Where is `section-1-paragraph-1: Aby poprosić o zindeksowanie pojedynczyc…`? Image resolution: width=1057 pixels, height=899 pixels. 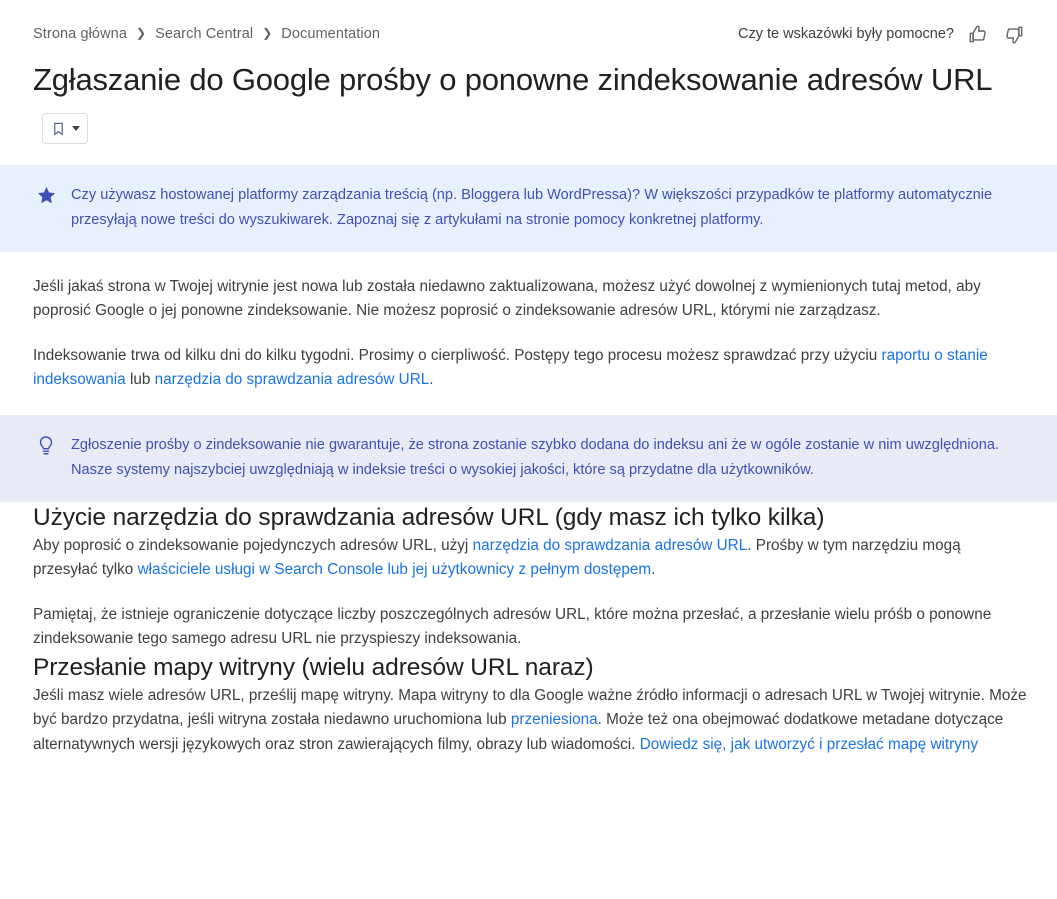
section-1-paragraph-1: Aby poprosić o zindeksowanie pojedynczyc… is located at coordinates (530, 558).